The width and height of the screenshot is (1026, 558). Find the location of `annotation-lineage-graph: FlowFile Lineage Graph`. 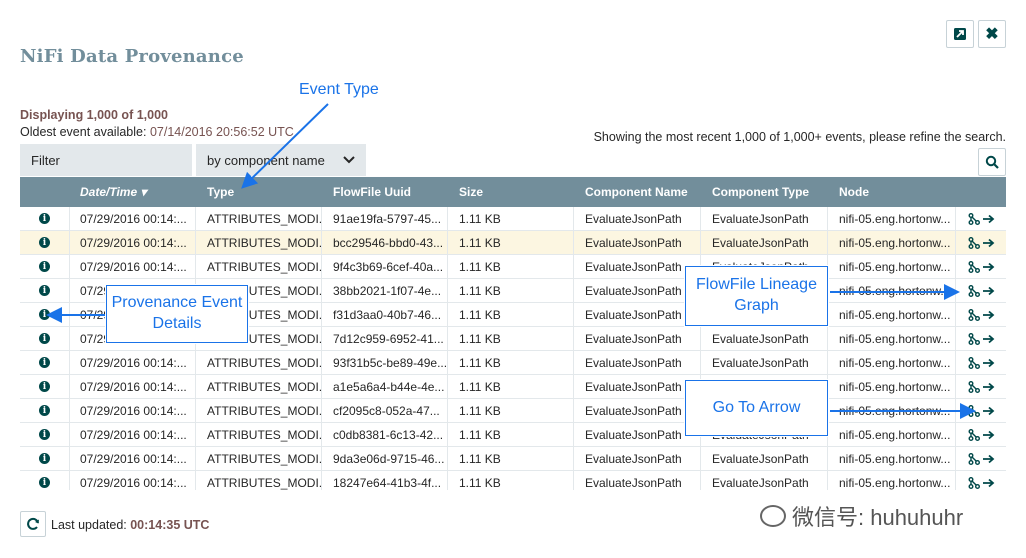

annotation-lineage-graph: FlowFile Lineage Graph is located at coordinates (756, 296).